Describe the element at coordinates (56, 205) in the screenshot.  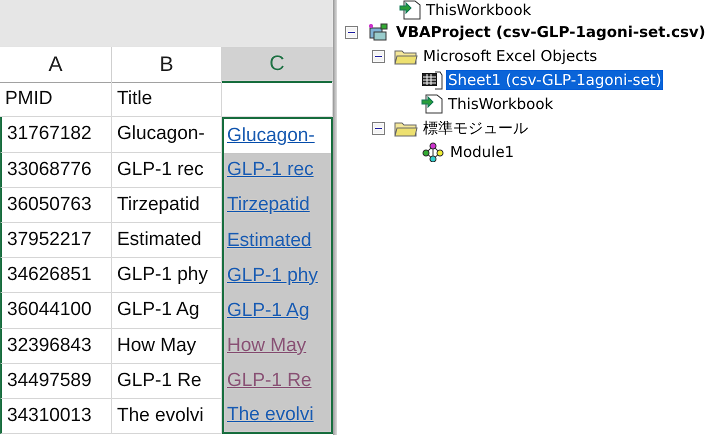
I see `table-cell: 36050763` at that location.